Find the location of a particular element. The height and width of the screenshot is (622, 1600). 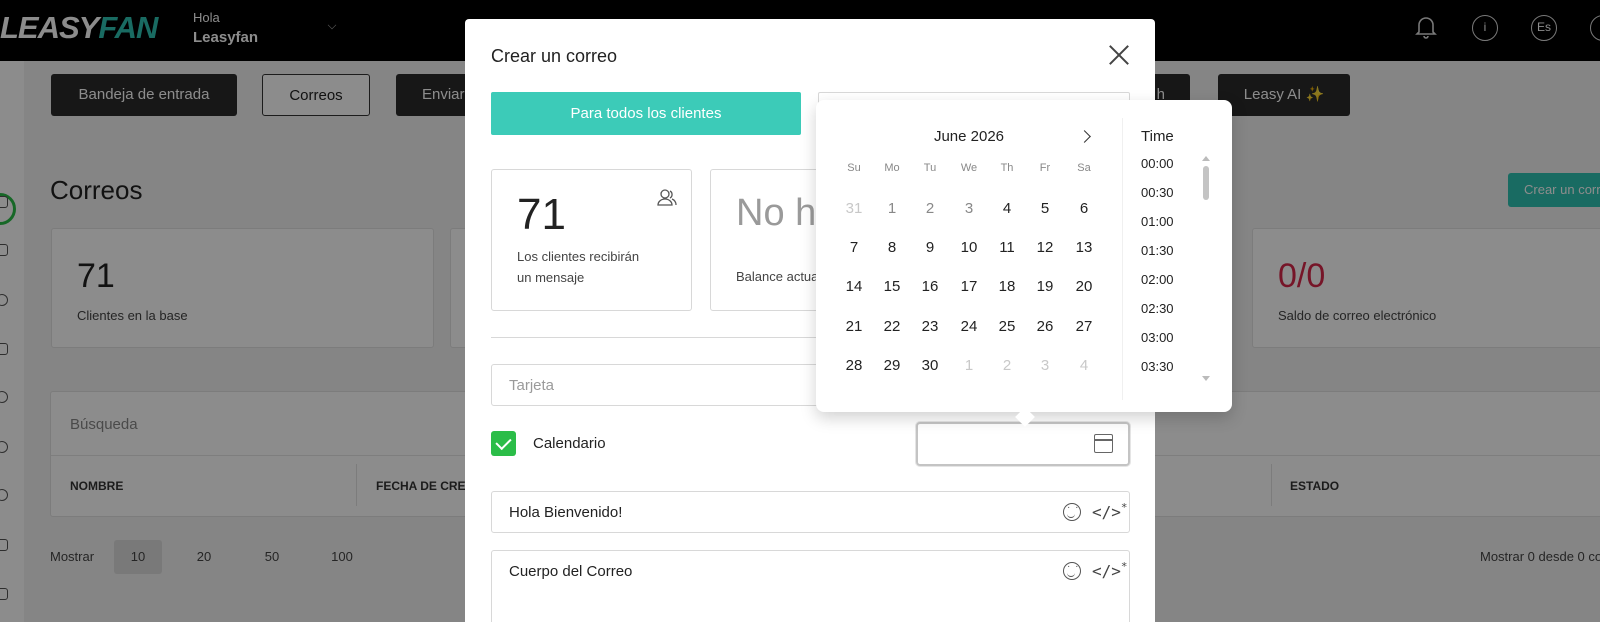

calendar-day: 26 is located at coordinates (1045, 326).